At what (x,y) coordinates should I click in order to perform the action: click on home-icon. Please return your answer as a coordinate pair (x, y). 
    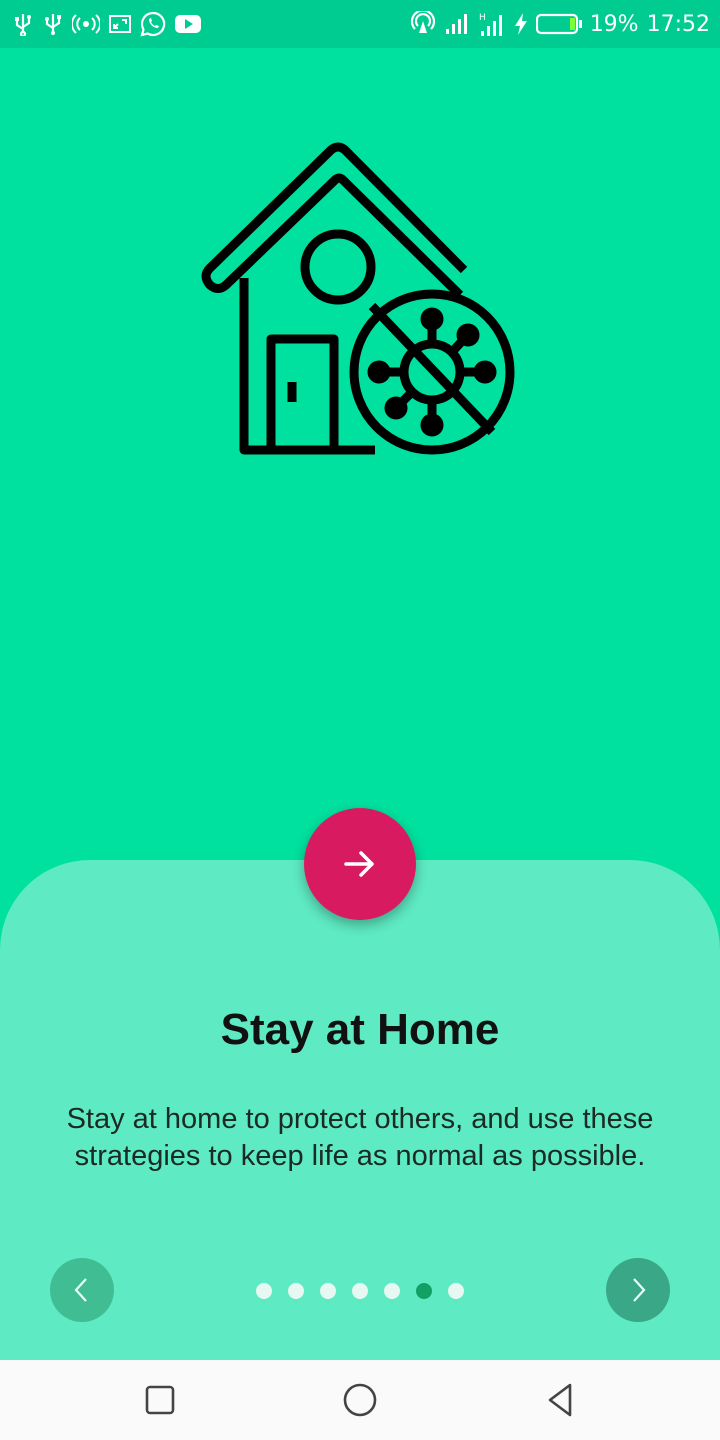
    Looking at the image, I should click on (360, 1400).